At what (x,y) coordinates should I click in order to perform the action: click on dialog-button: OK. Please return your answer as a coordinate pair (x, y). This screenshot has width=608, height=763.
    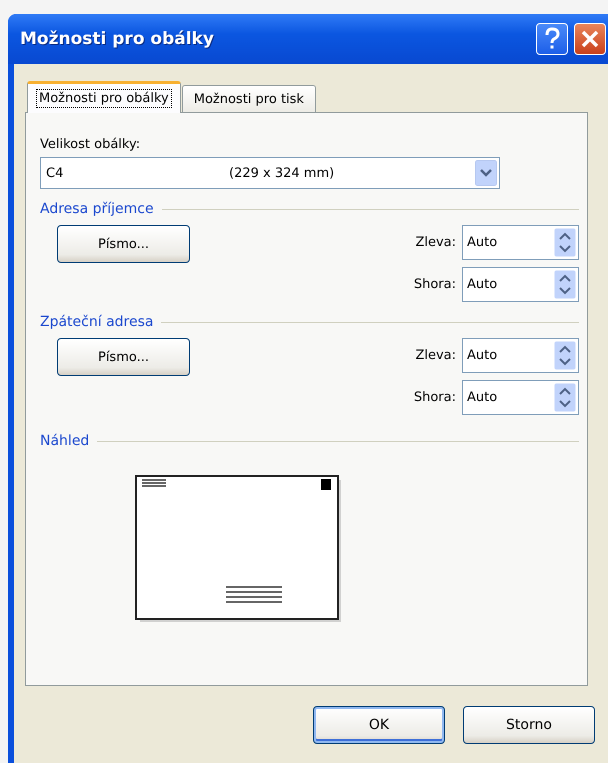
    Looking at the image, I should click on (379, 725).